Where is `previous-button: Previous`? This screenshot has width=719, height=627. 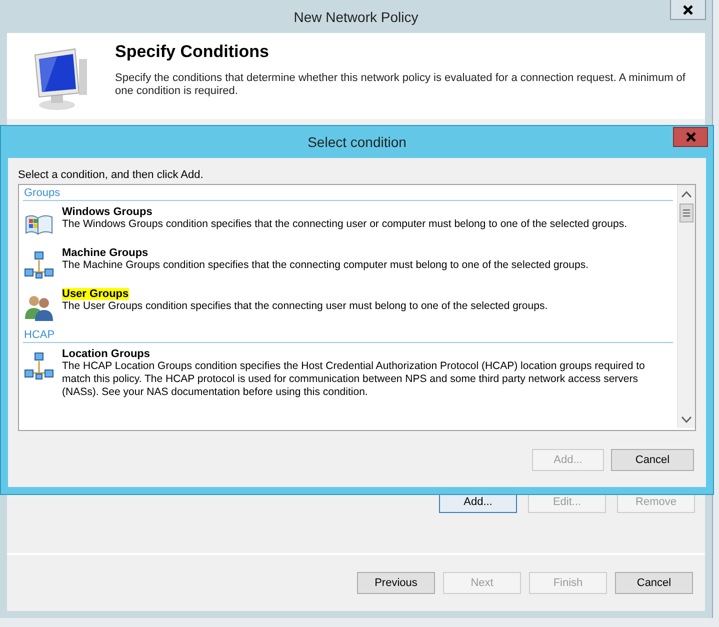 previous-button: Previous is located at coordinates (396, 583).